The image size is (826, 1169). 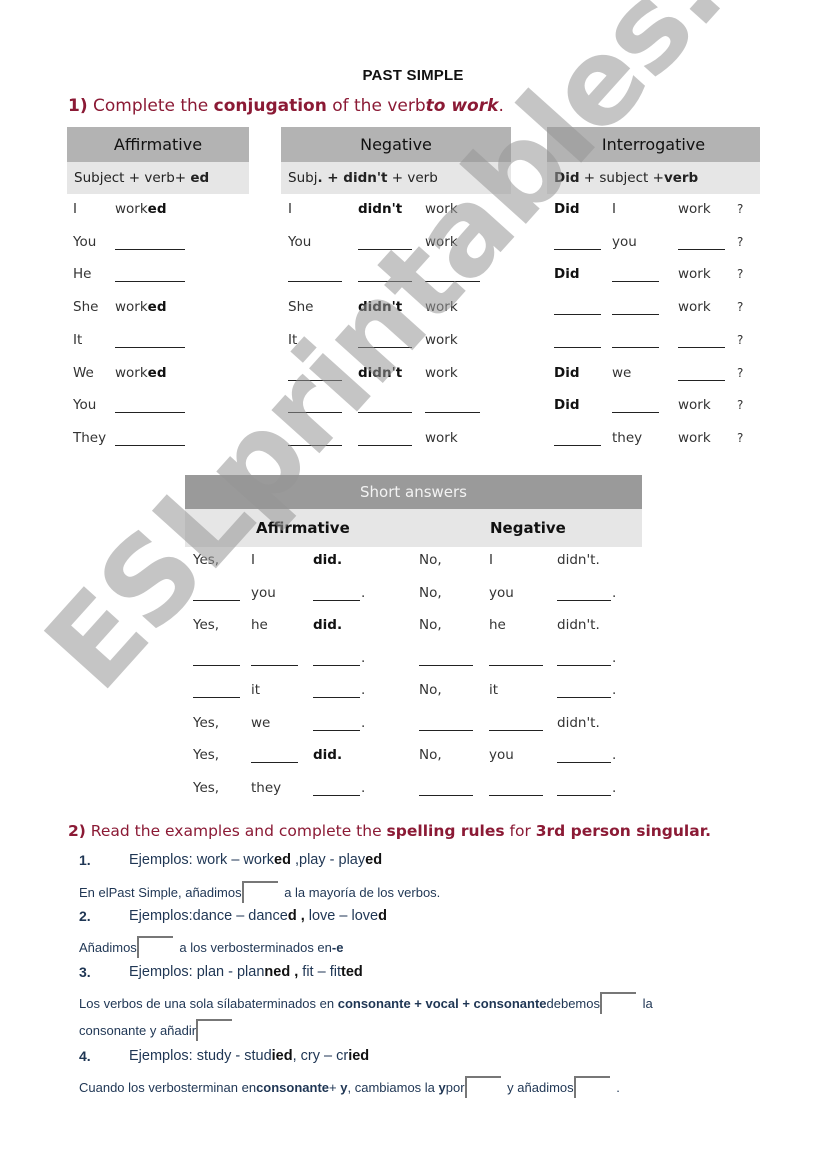 What do you see at coordinates (653, 160) in the screenshot?
I see `interrogative-table: Interrogative Did + subject +verb` at bounding box center [653, 160].